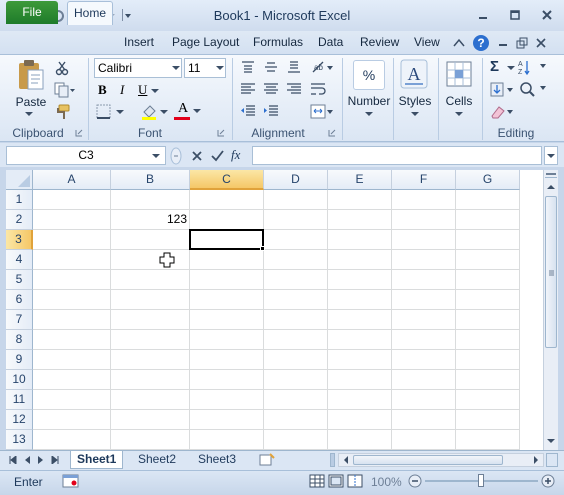  Describe the element at coordinates (515, 15) in the screenshot. I see `maximize-button` at that location.